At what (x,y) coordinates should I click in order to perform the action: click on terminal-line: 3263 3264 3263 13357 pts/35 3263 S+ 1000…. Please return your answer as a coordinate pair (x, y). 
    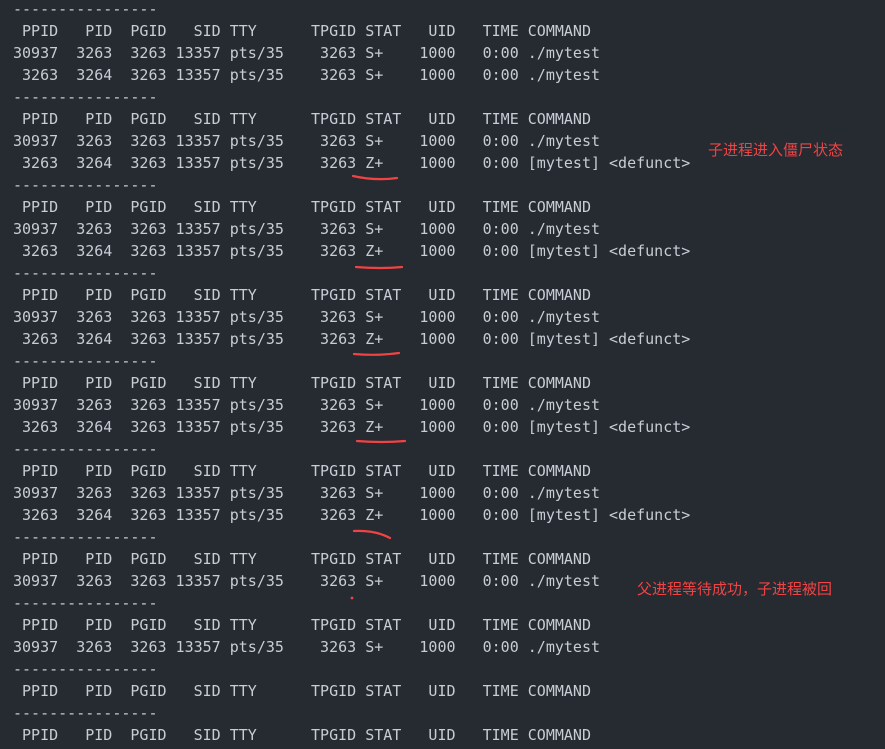
    Looking at the image, I should click on (306, 75).